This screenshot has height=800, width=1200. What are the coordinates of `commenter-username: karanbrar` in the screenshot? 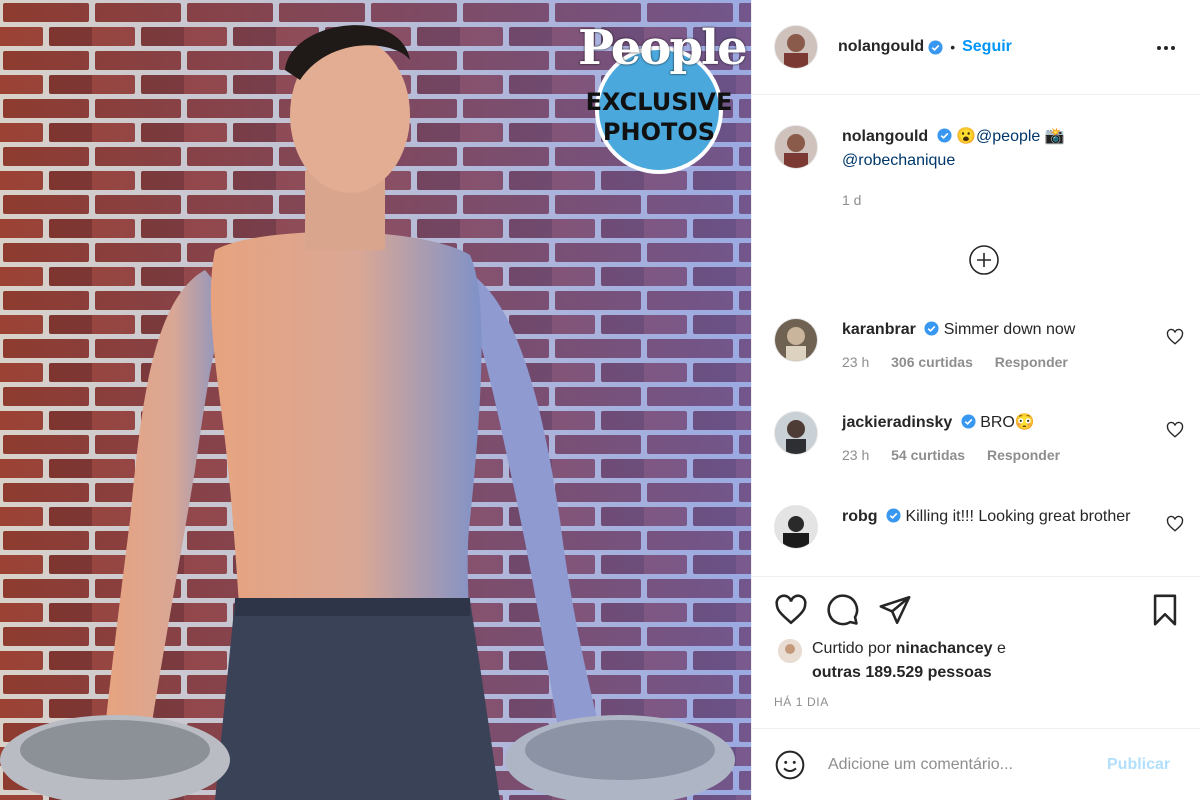 It's located at (879, 329).